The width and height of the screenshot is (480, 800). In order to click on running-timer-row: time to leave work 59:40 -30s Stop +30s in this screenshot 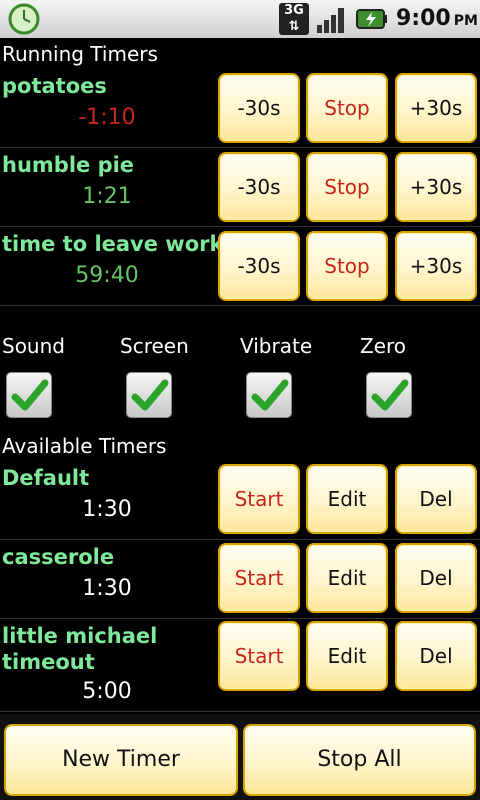, I will do `click(240, 266)`.